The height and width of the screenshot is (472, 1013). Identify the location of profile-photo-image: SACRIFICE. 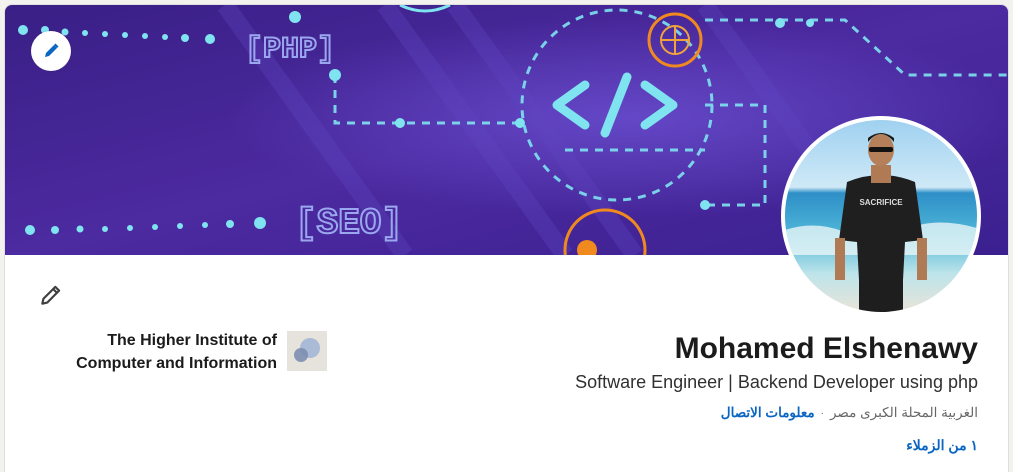
(881, 216).